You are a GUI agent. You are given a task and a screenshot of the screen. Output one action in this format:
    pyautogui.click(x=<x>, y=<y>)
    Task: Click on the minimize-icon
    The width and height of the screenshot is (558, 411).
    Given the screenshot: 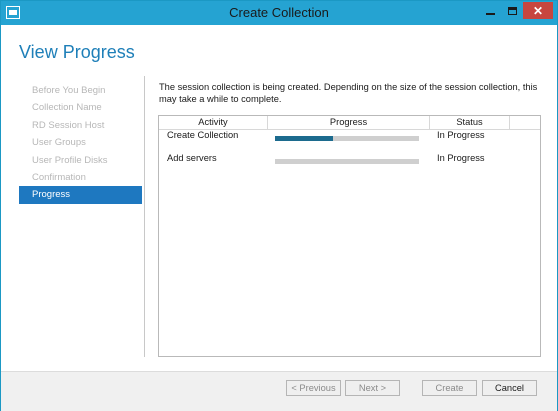 What is the action you would take?
    pyautogui.click(x=490, y=13)
    